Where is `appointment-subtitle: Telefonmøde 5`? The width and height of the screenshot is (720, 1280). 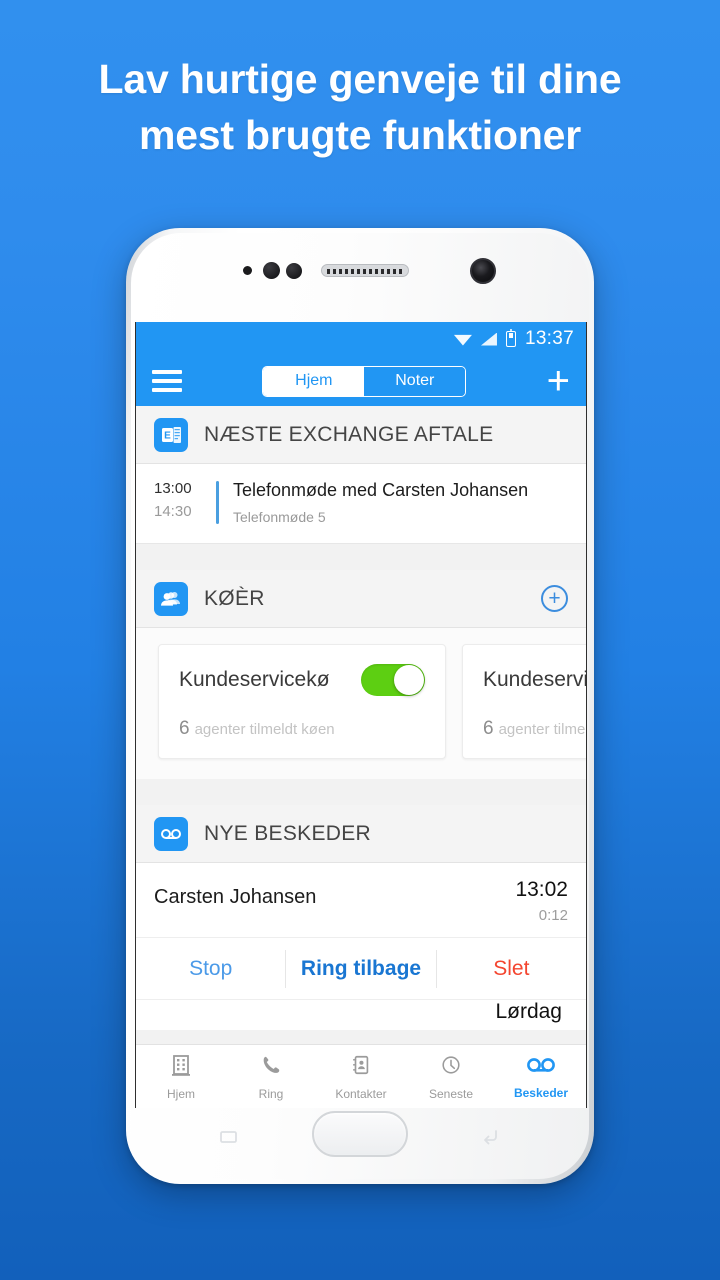
appointment-subtitle: Telefonmøde 5 is located at coordinates (279, 517).